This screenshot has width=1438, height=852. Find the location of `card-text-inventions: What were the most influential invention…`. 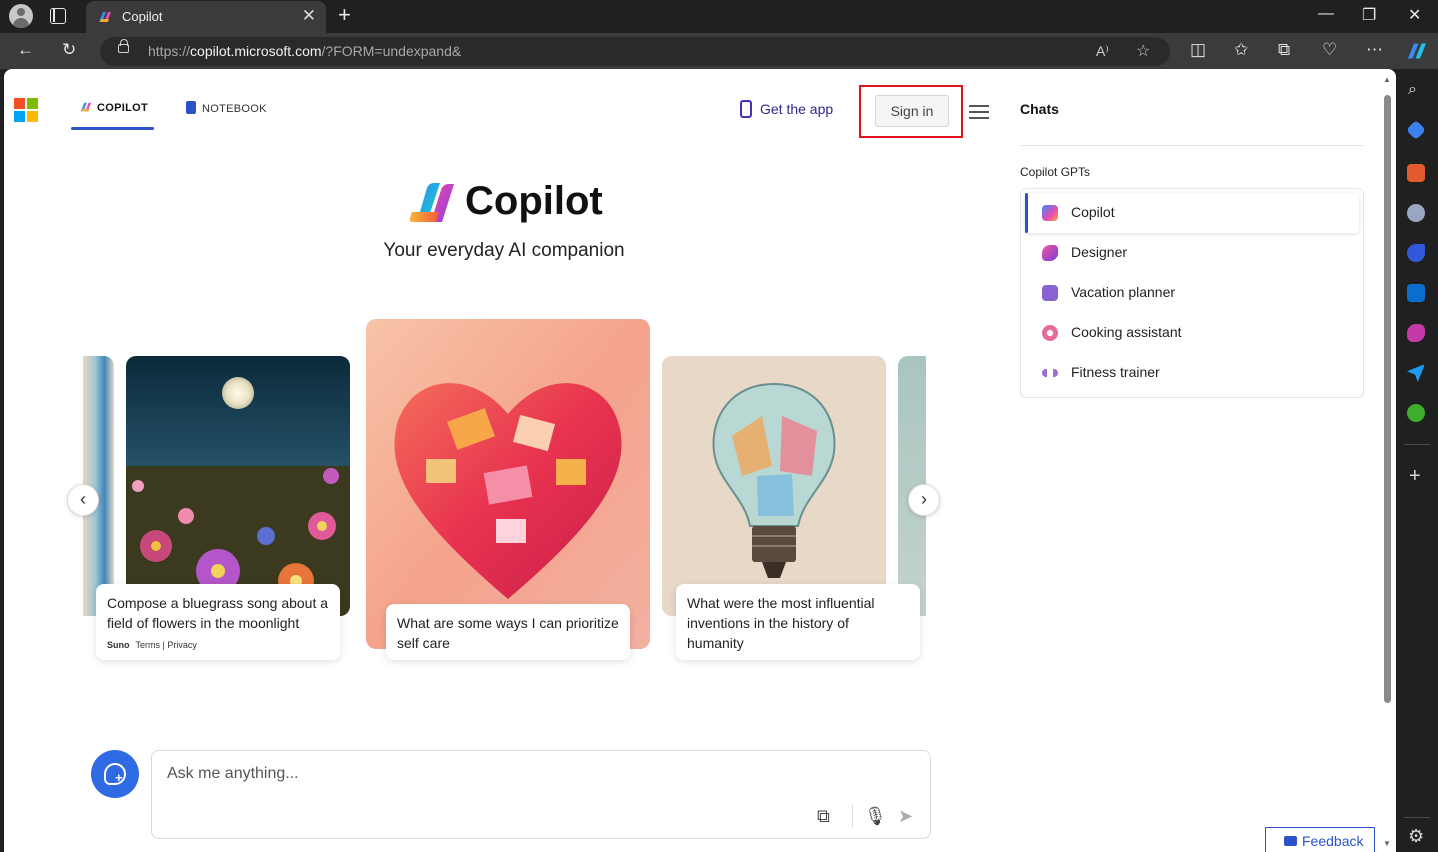

card-text-inventions: What were the most influential invention… is located at coordinates (781, 623).